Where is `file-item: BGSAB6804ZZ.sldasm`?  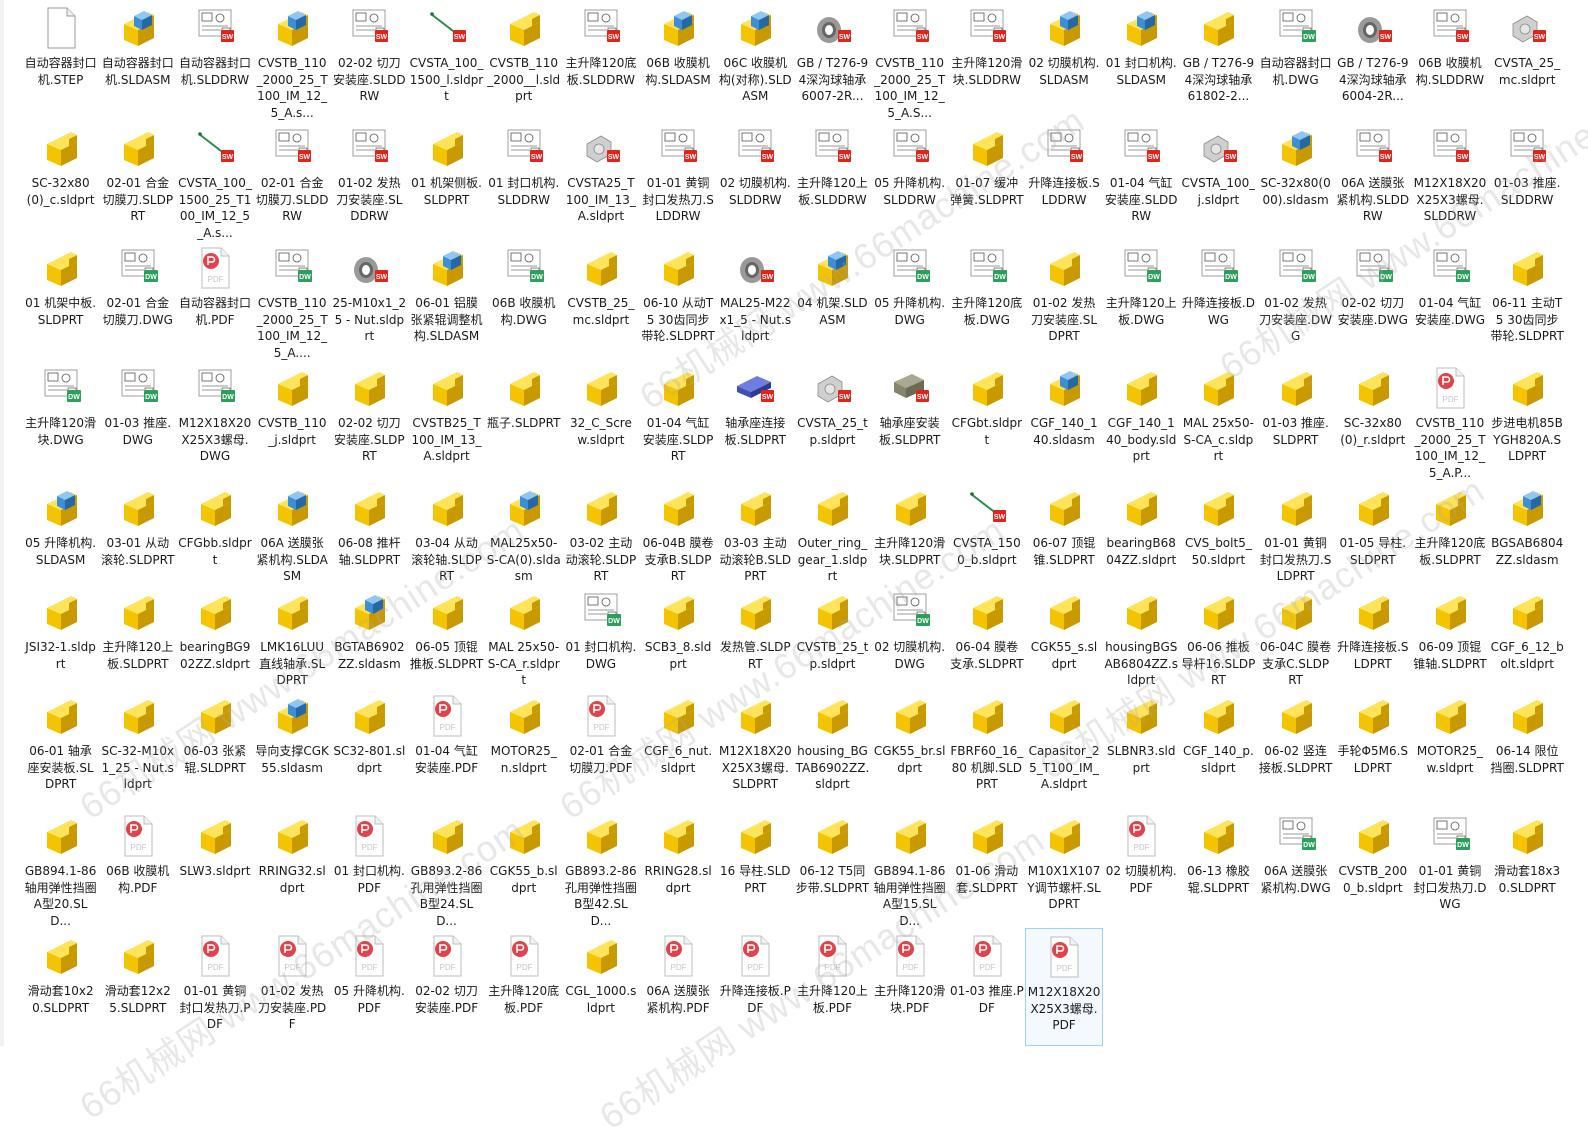
file-item: BGSAB6804ZZ.sldasm is located at coordinates (1527, 532).